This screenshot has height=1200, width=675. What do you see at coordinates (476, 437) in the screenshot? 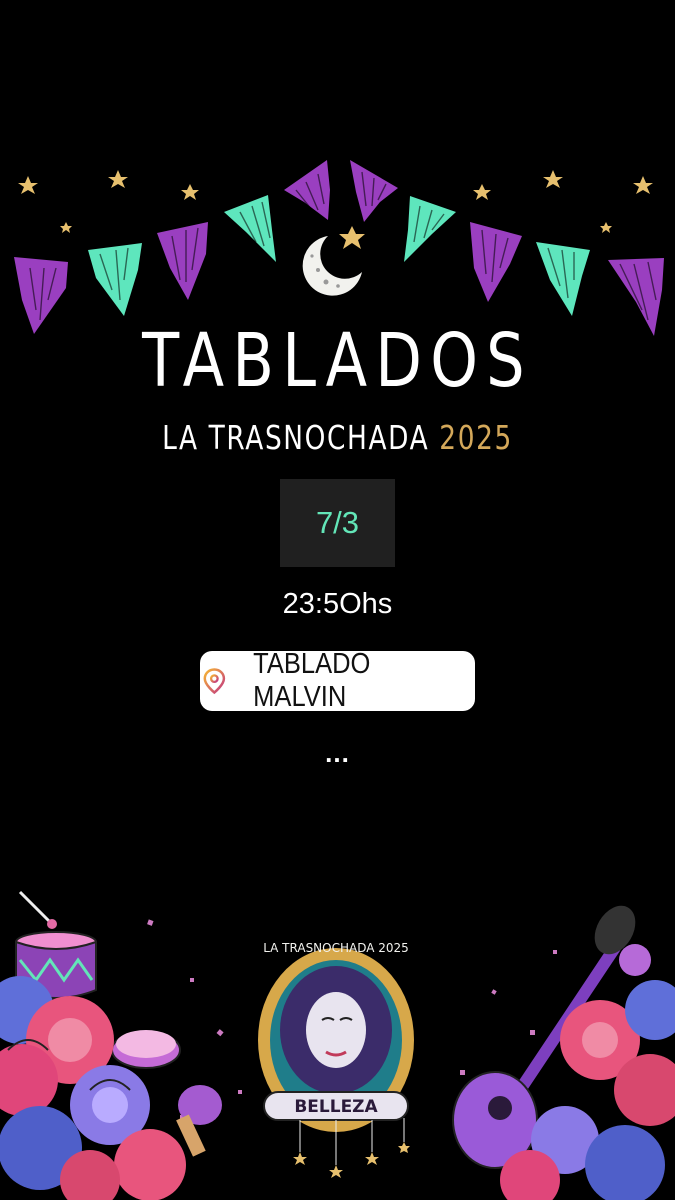
I see `subtitle-year: 2025` at bounding box center [476, 437].